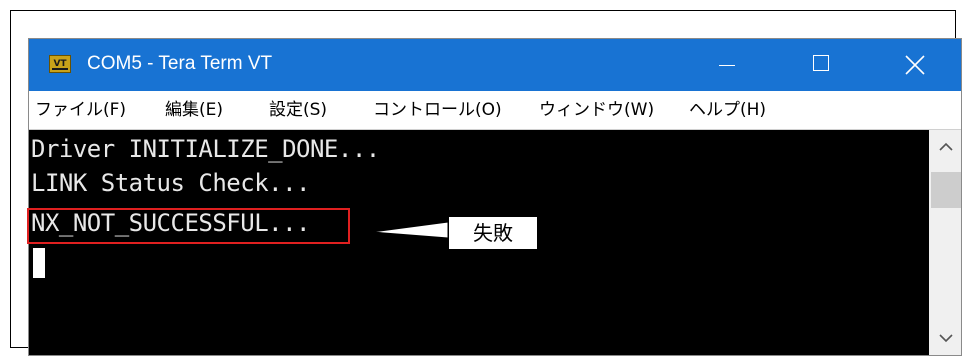 The height and width of the screenshot is (358, 968). I want to click on failure-callout-label: 失敗, so click(493, 233).